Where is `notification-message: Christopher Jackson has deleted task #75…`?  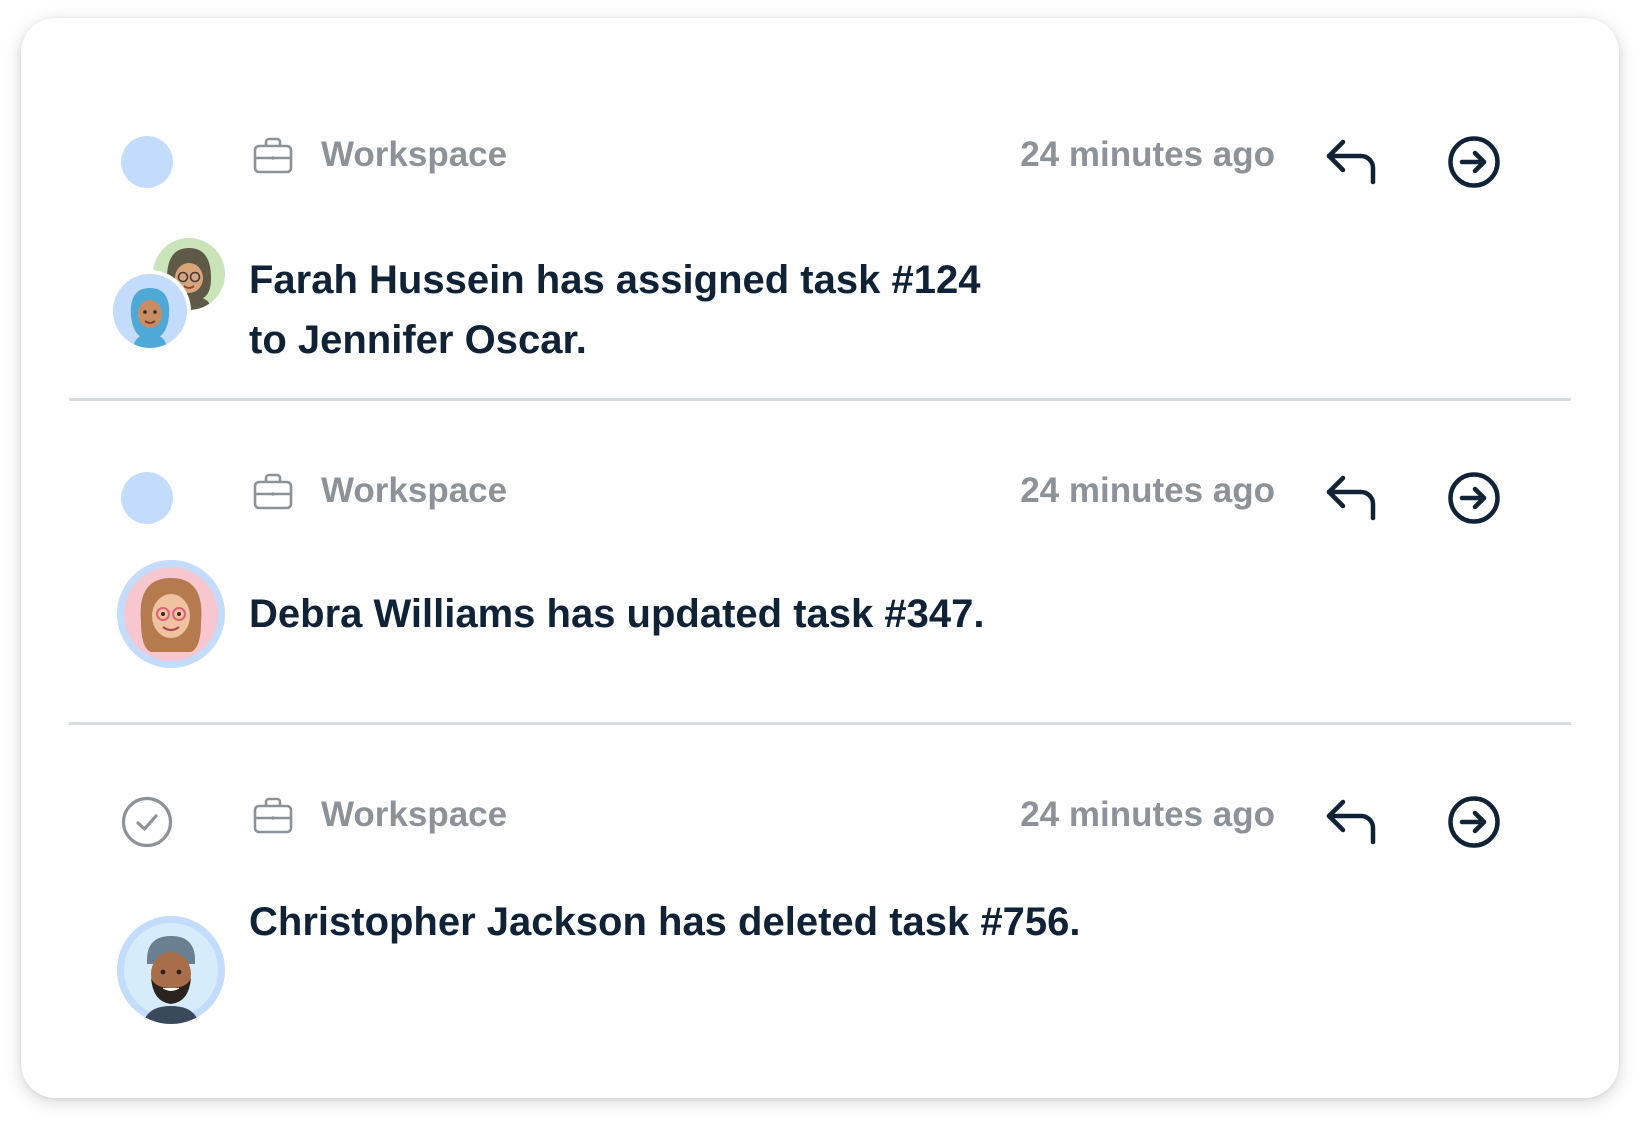 notification-message: Christopher Jackson has deleted task #75… is located at coordinates (665, 922).